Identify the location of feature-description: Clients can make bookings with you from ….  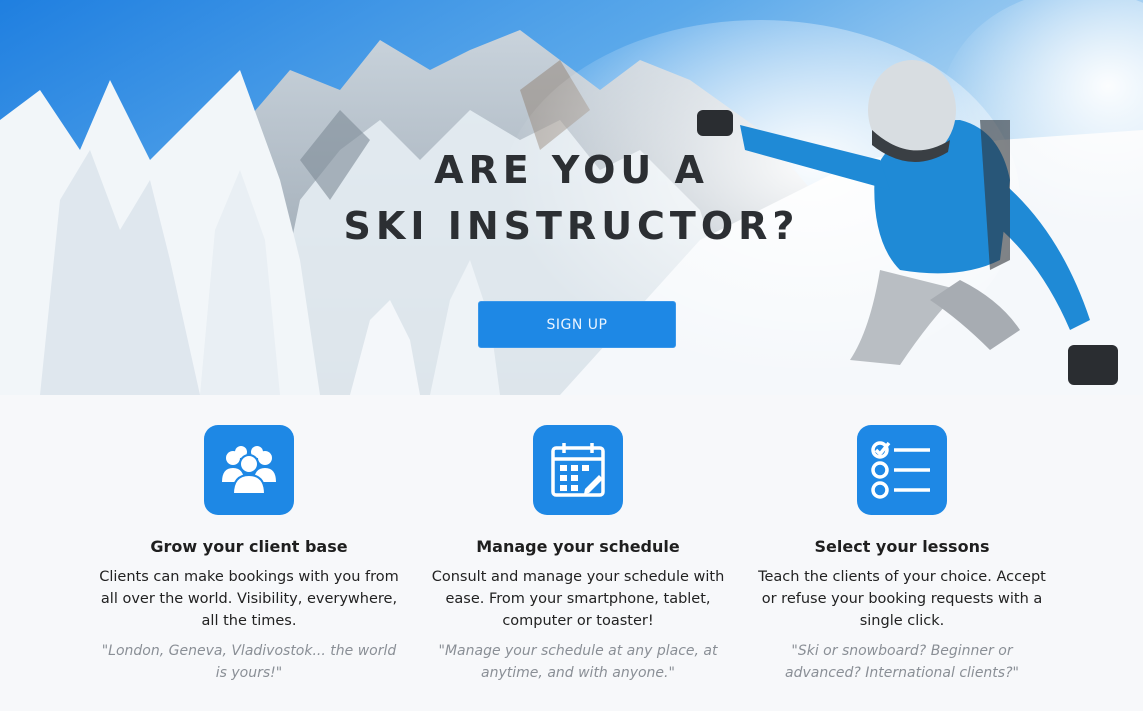
(249, 599).